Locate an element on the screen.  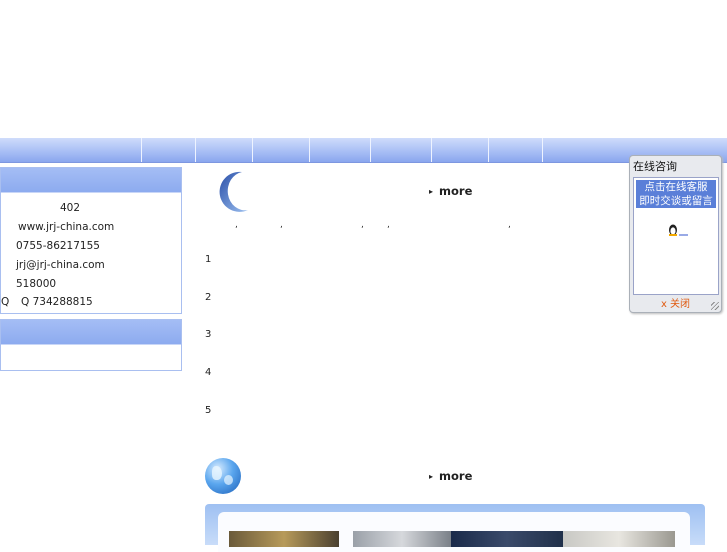
contact-qq-label: Q is located at coordinates (5, 302).